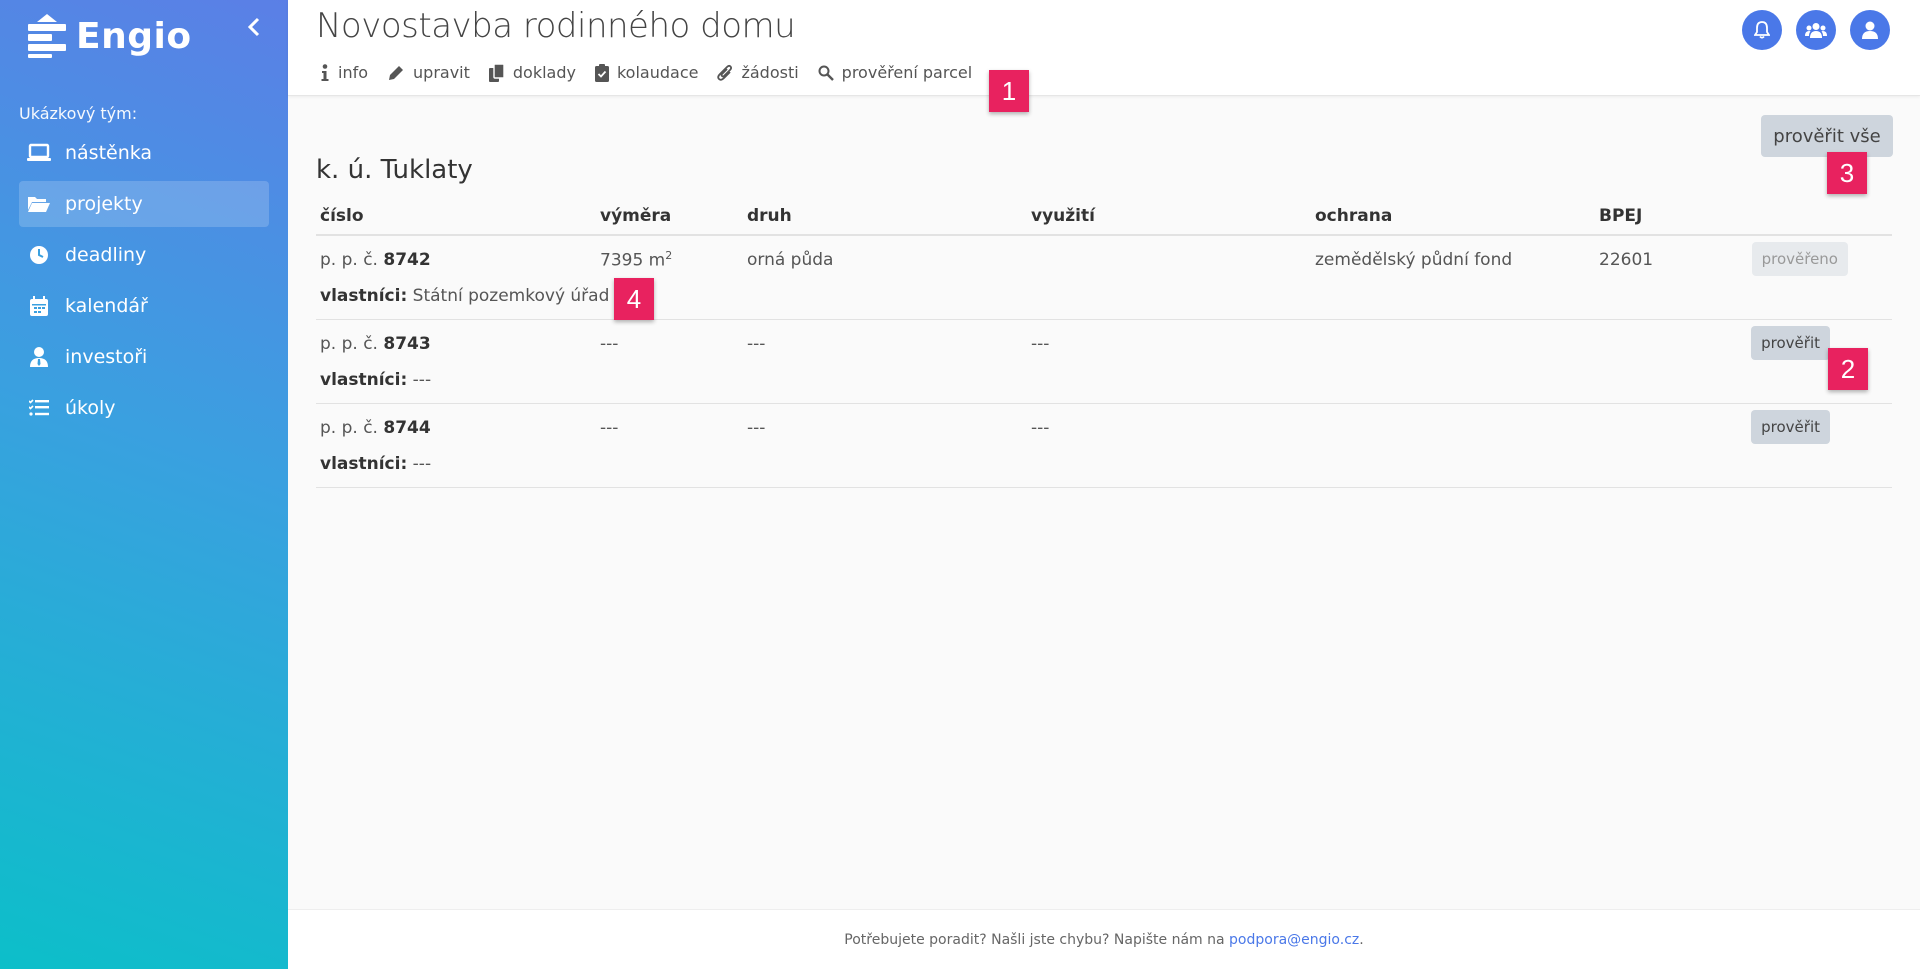 This screenshot has width=1920, height=969. What do you see at coordinates (106, 357) in the screenshot?
I see `sidebar-item-label: investoři` at bounding box center [106, 357].